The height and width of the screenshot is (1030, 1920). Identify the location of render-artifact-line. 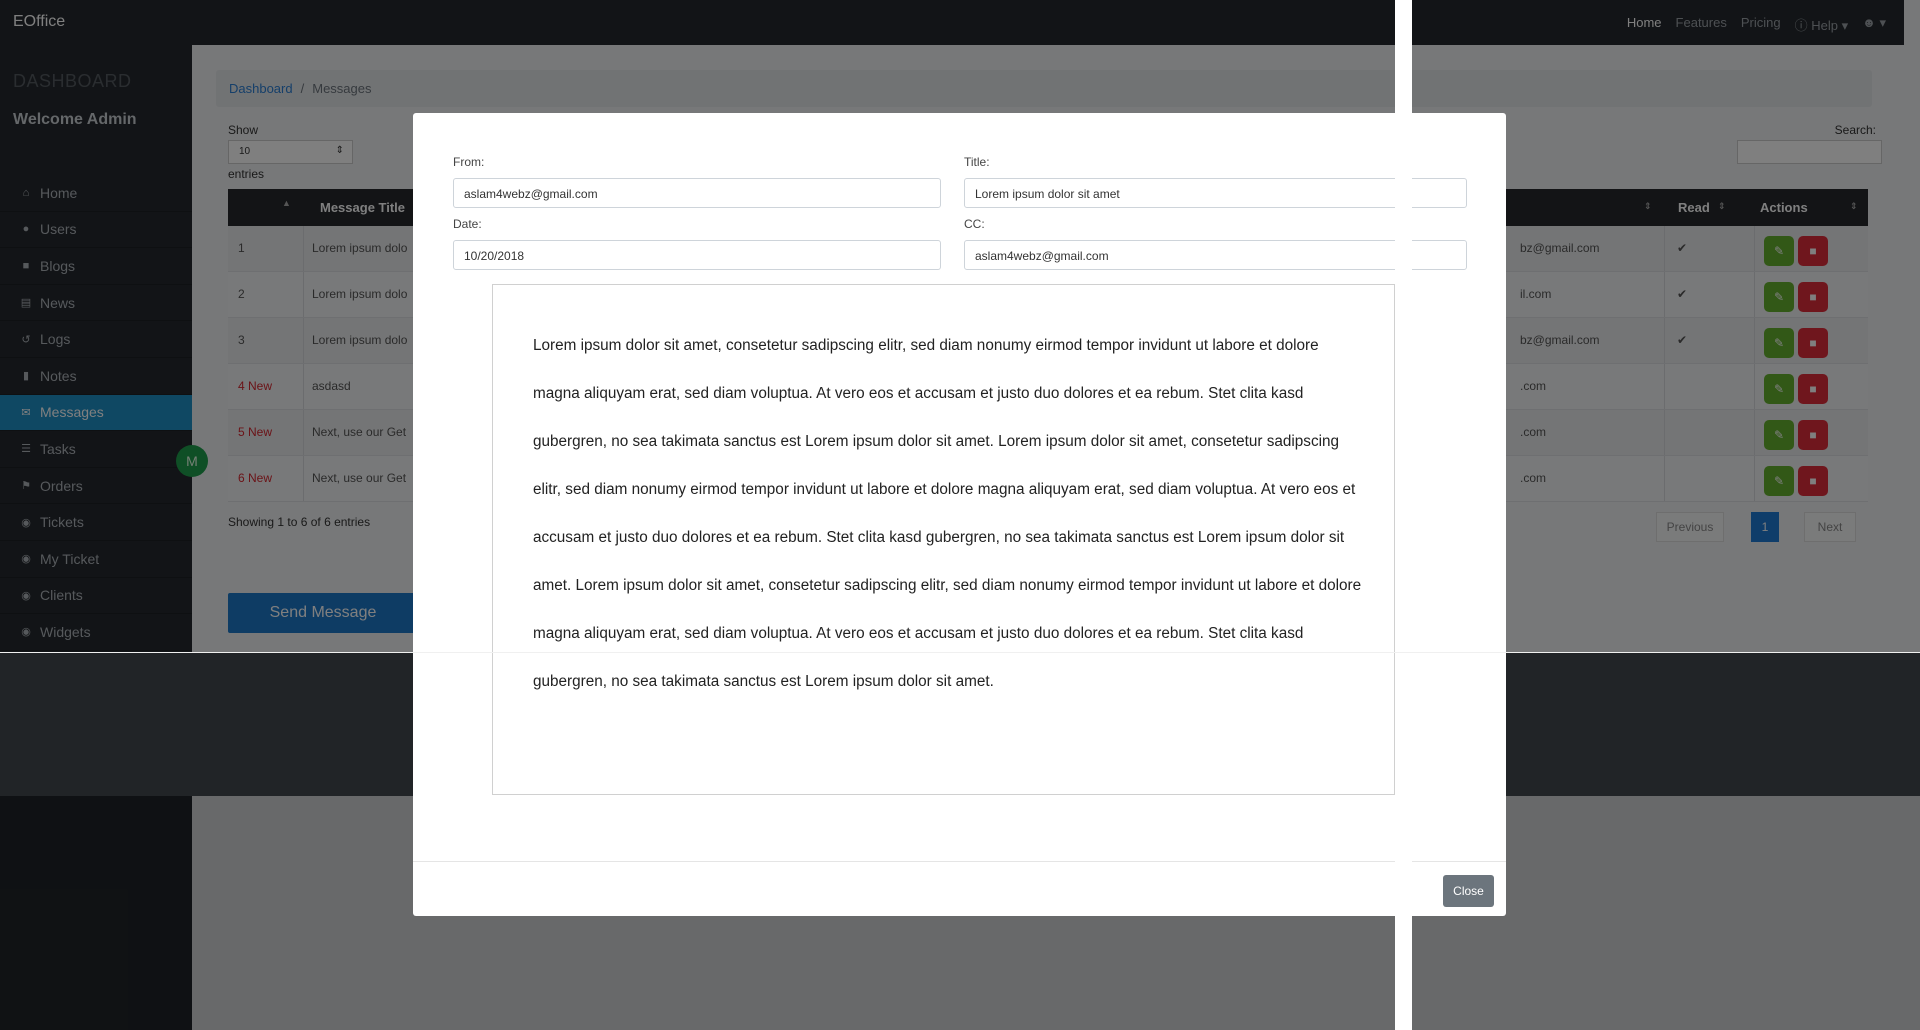
(960, 652).